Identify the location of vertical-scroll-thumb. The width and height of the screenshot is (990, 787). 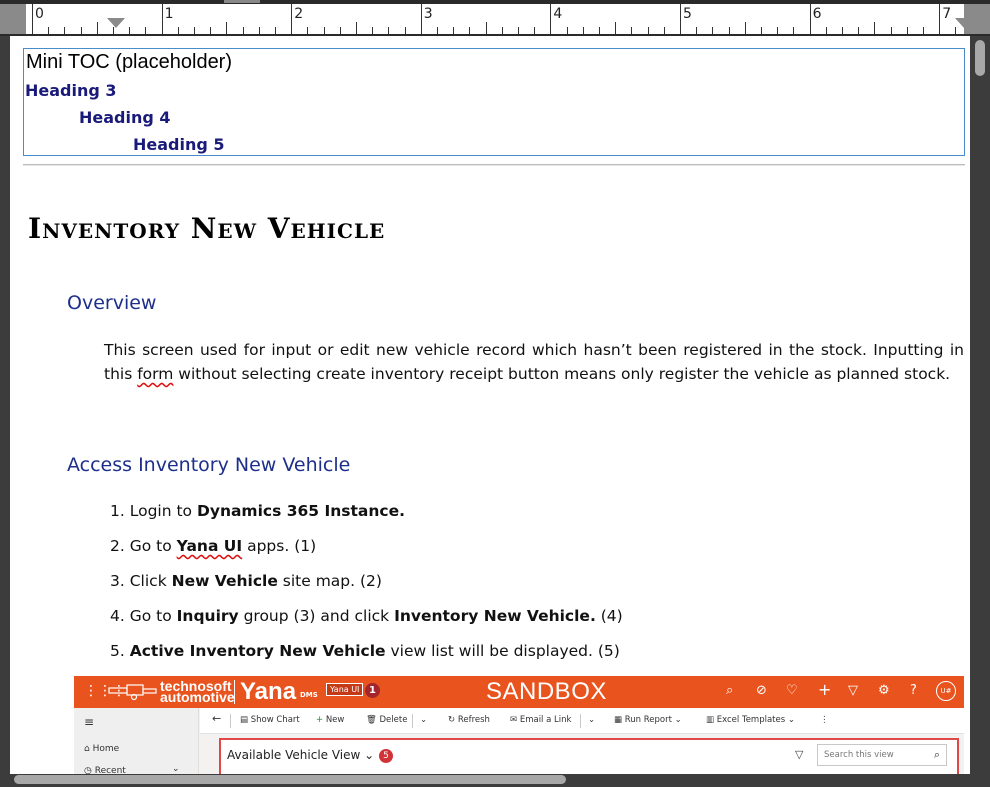
(980, 58).